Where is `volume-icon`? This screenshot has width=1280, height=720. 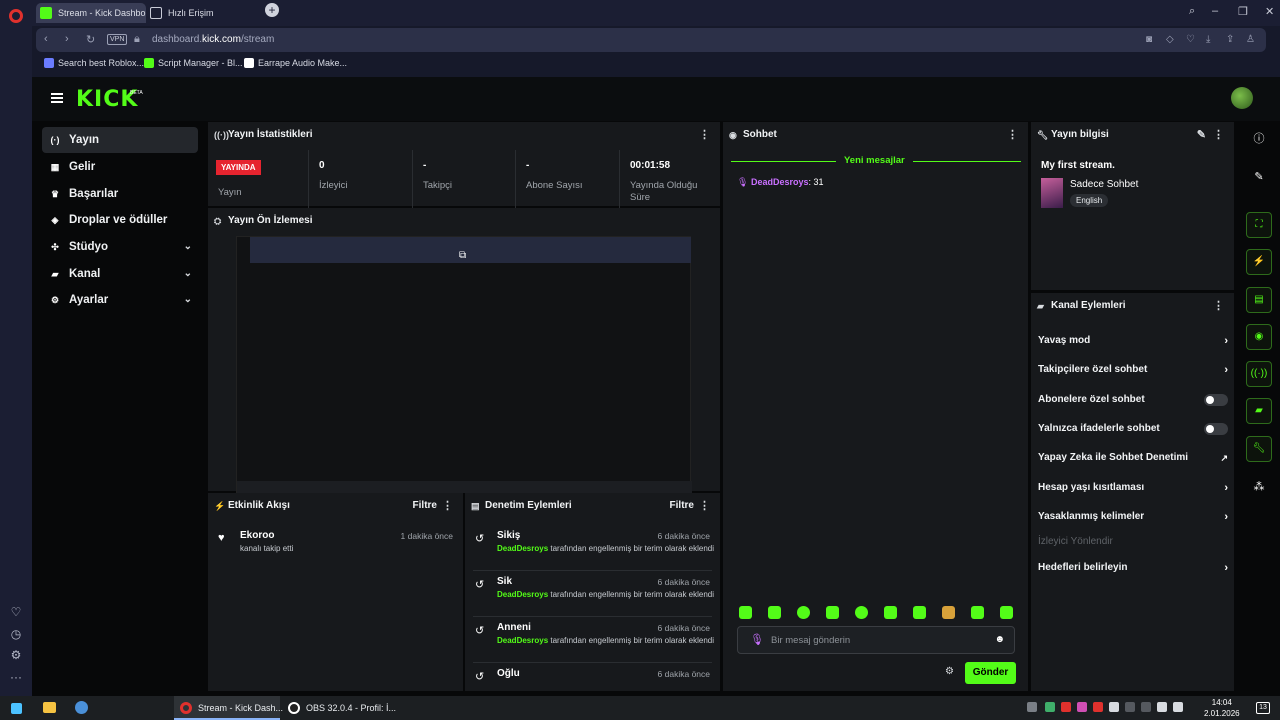 volume-icon is located at coordinates (1178, 707).